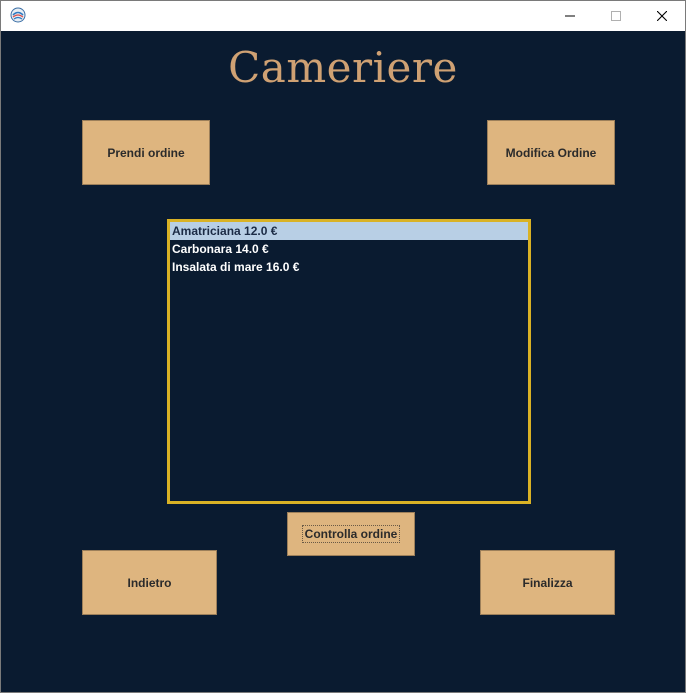 The height and width of the screenshot is (693, 686). Describe the element at coordinates (343, 67) in the screenshot. I see `page-title: Cameriere` at that location.